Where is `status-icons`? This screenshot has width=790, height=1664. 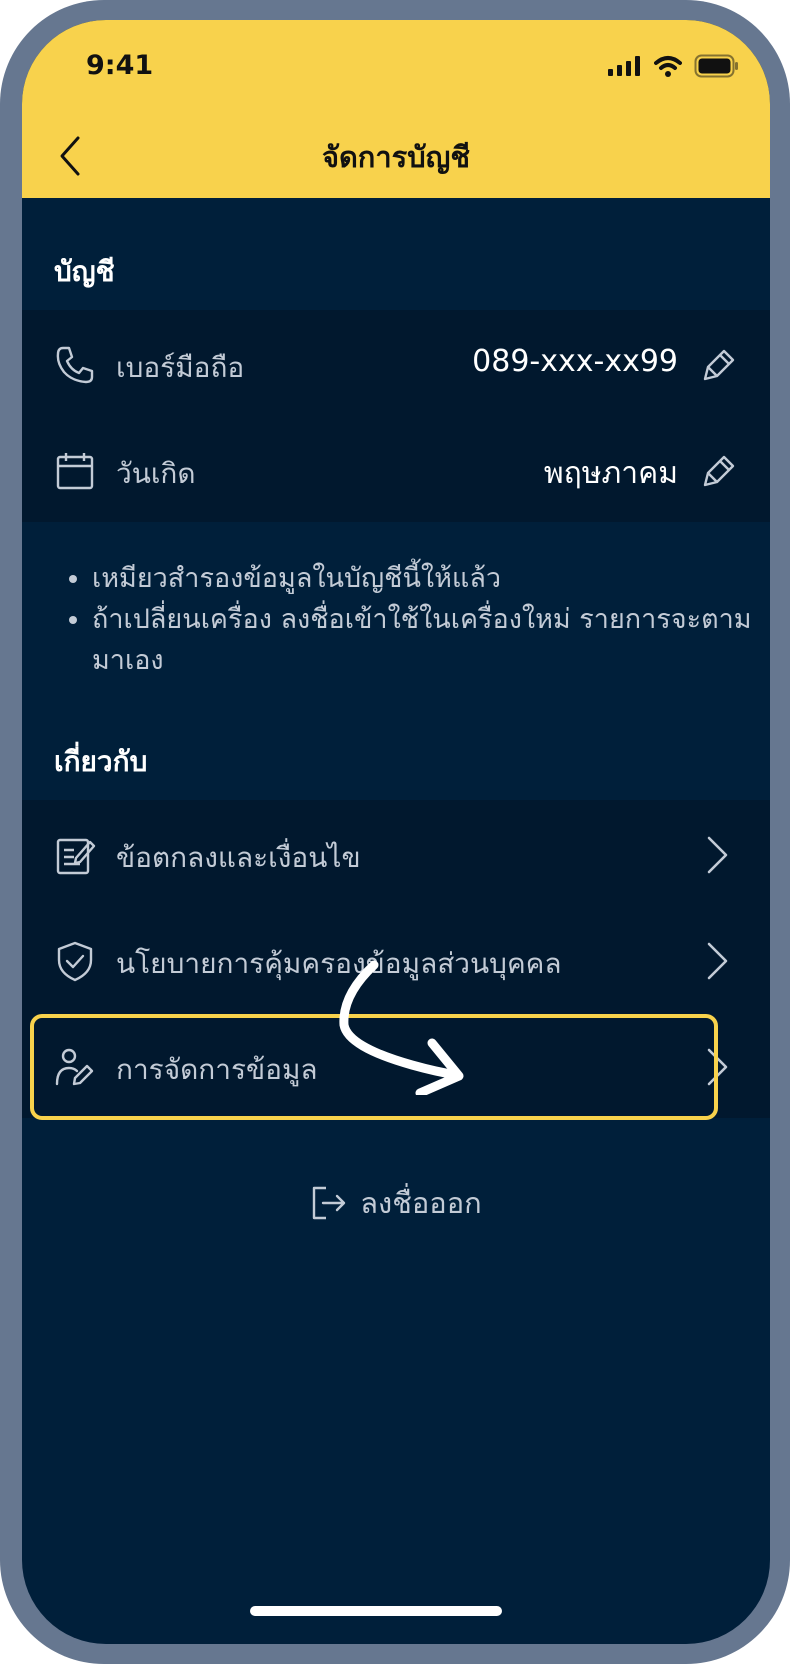
status-icons is located at coordinates (674, 66).